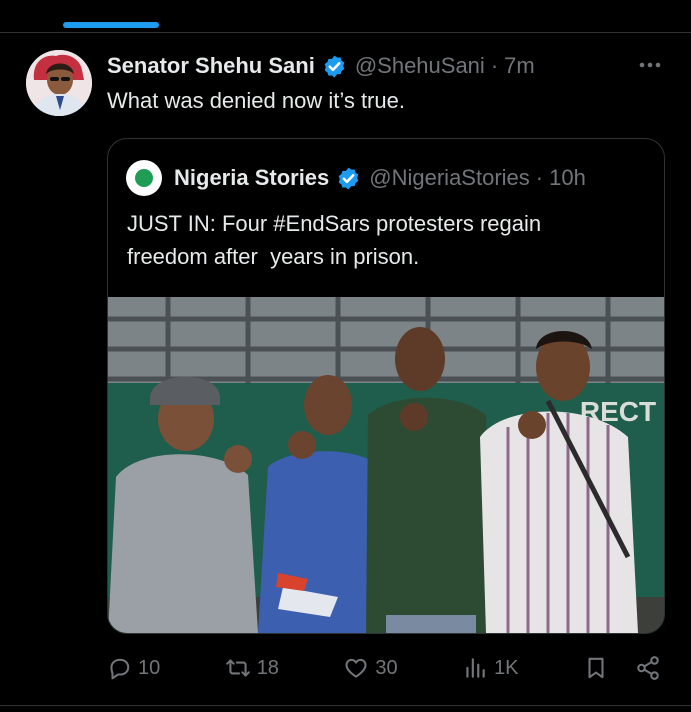 The height and width of the screenshot is (712, 691). Describe the element at coordinates (420, 66) in the screenshot. I see `author-handle: @ShehuSani` at that location.